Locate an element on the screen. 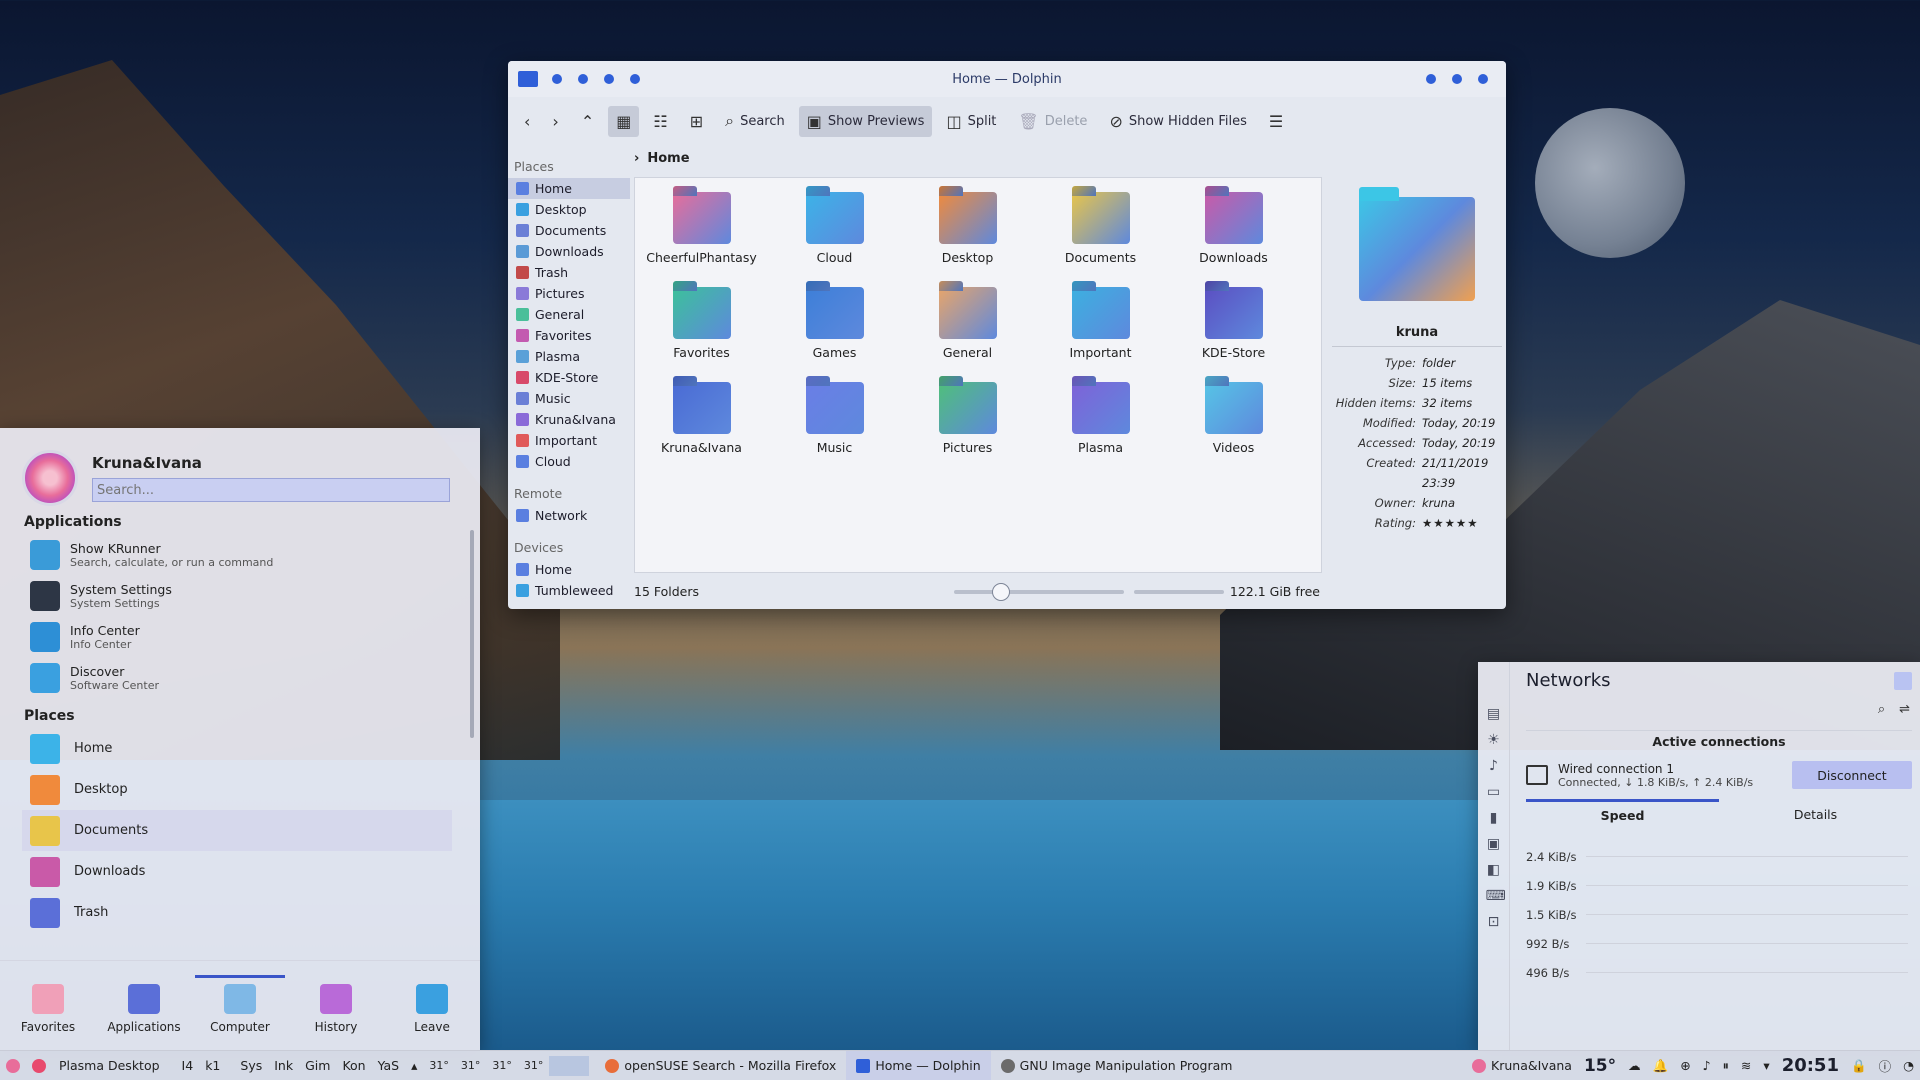 The height and width of the screenshot is (1080, 1920). window-menu-dot is located at coordinates (557, 79).